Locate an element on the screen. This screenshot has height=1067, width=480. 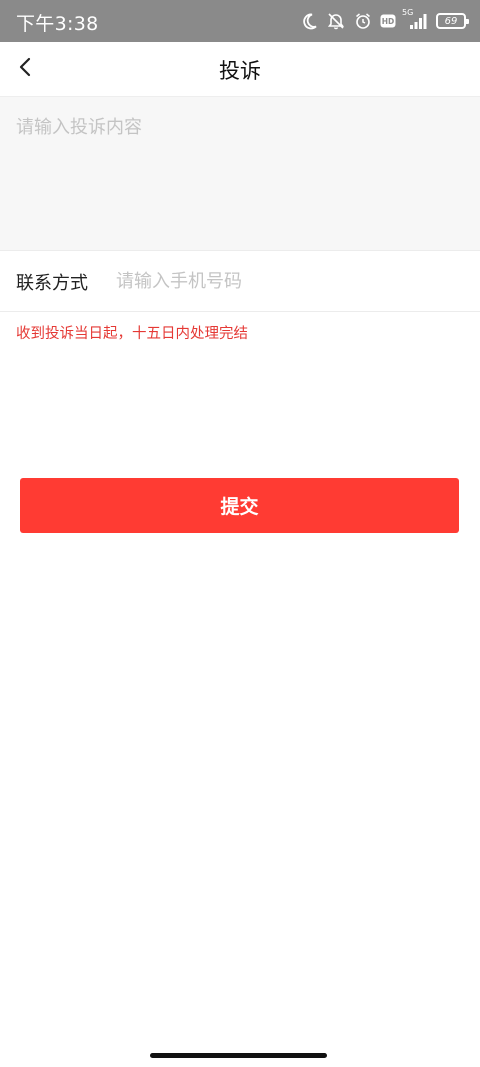
contact-label: 联系方式 is located at coordinates (52, 283).